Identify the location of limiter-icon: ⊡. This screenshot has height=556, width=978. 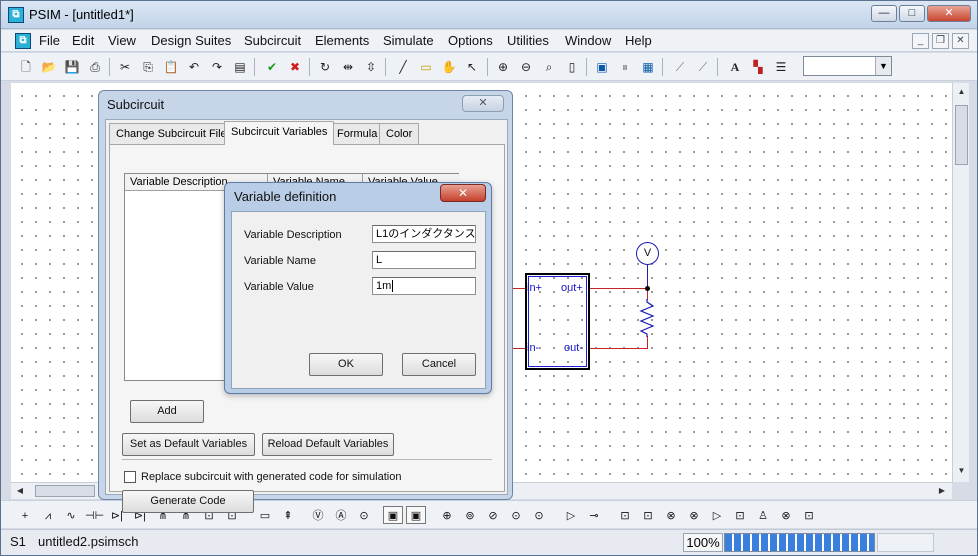
(740, 515).